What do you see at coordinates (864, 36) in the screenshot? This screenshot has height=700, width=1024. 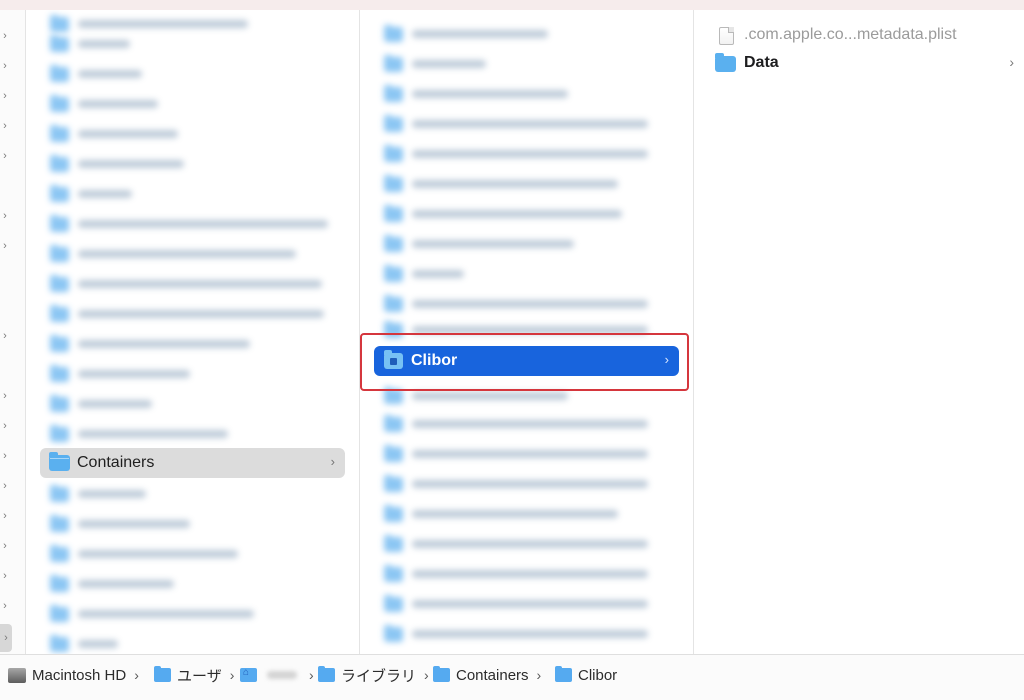 I see `file-metadata-plist: .com.apple.co...metadata.plist` at bounding box center [864, 36].